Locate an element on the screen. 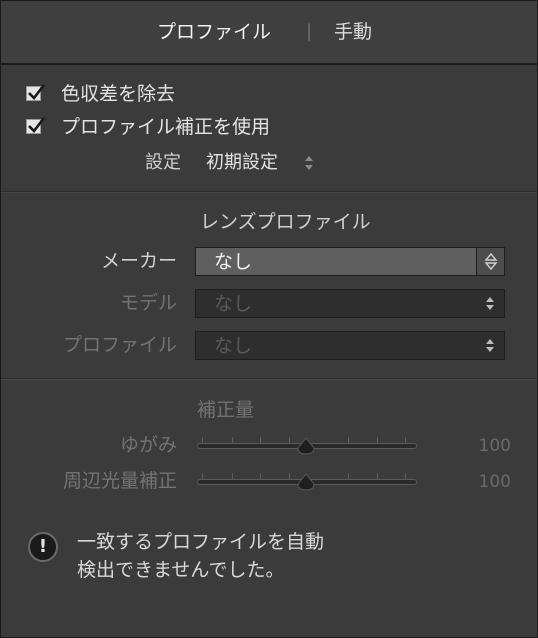  amount-title: 補正量 is located at coordinates (226, 410).